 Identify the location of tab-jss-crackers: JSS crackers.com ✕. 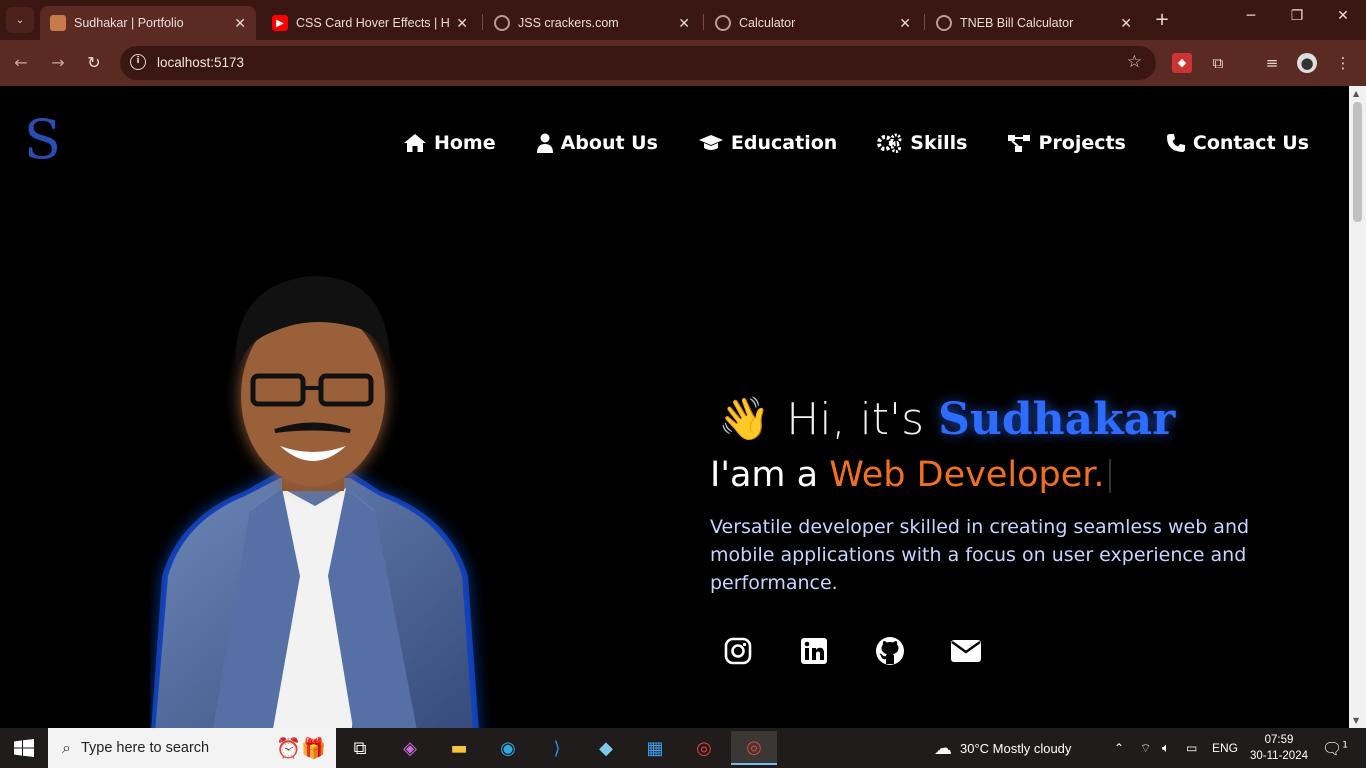
(592, 23).